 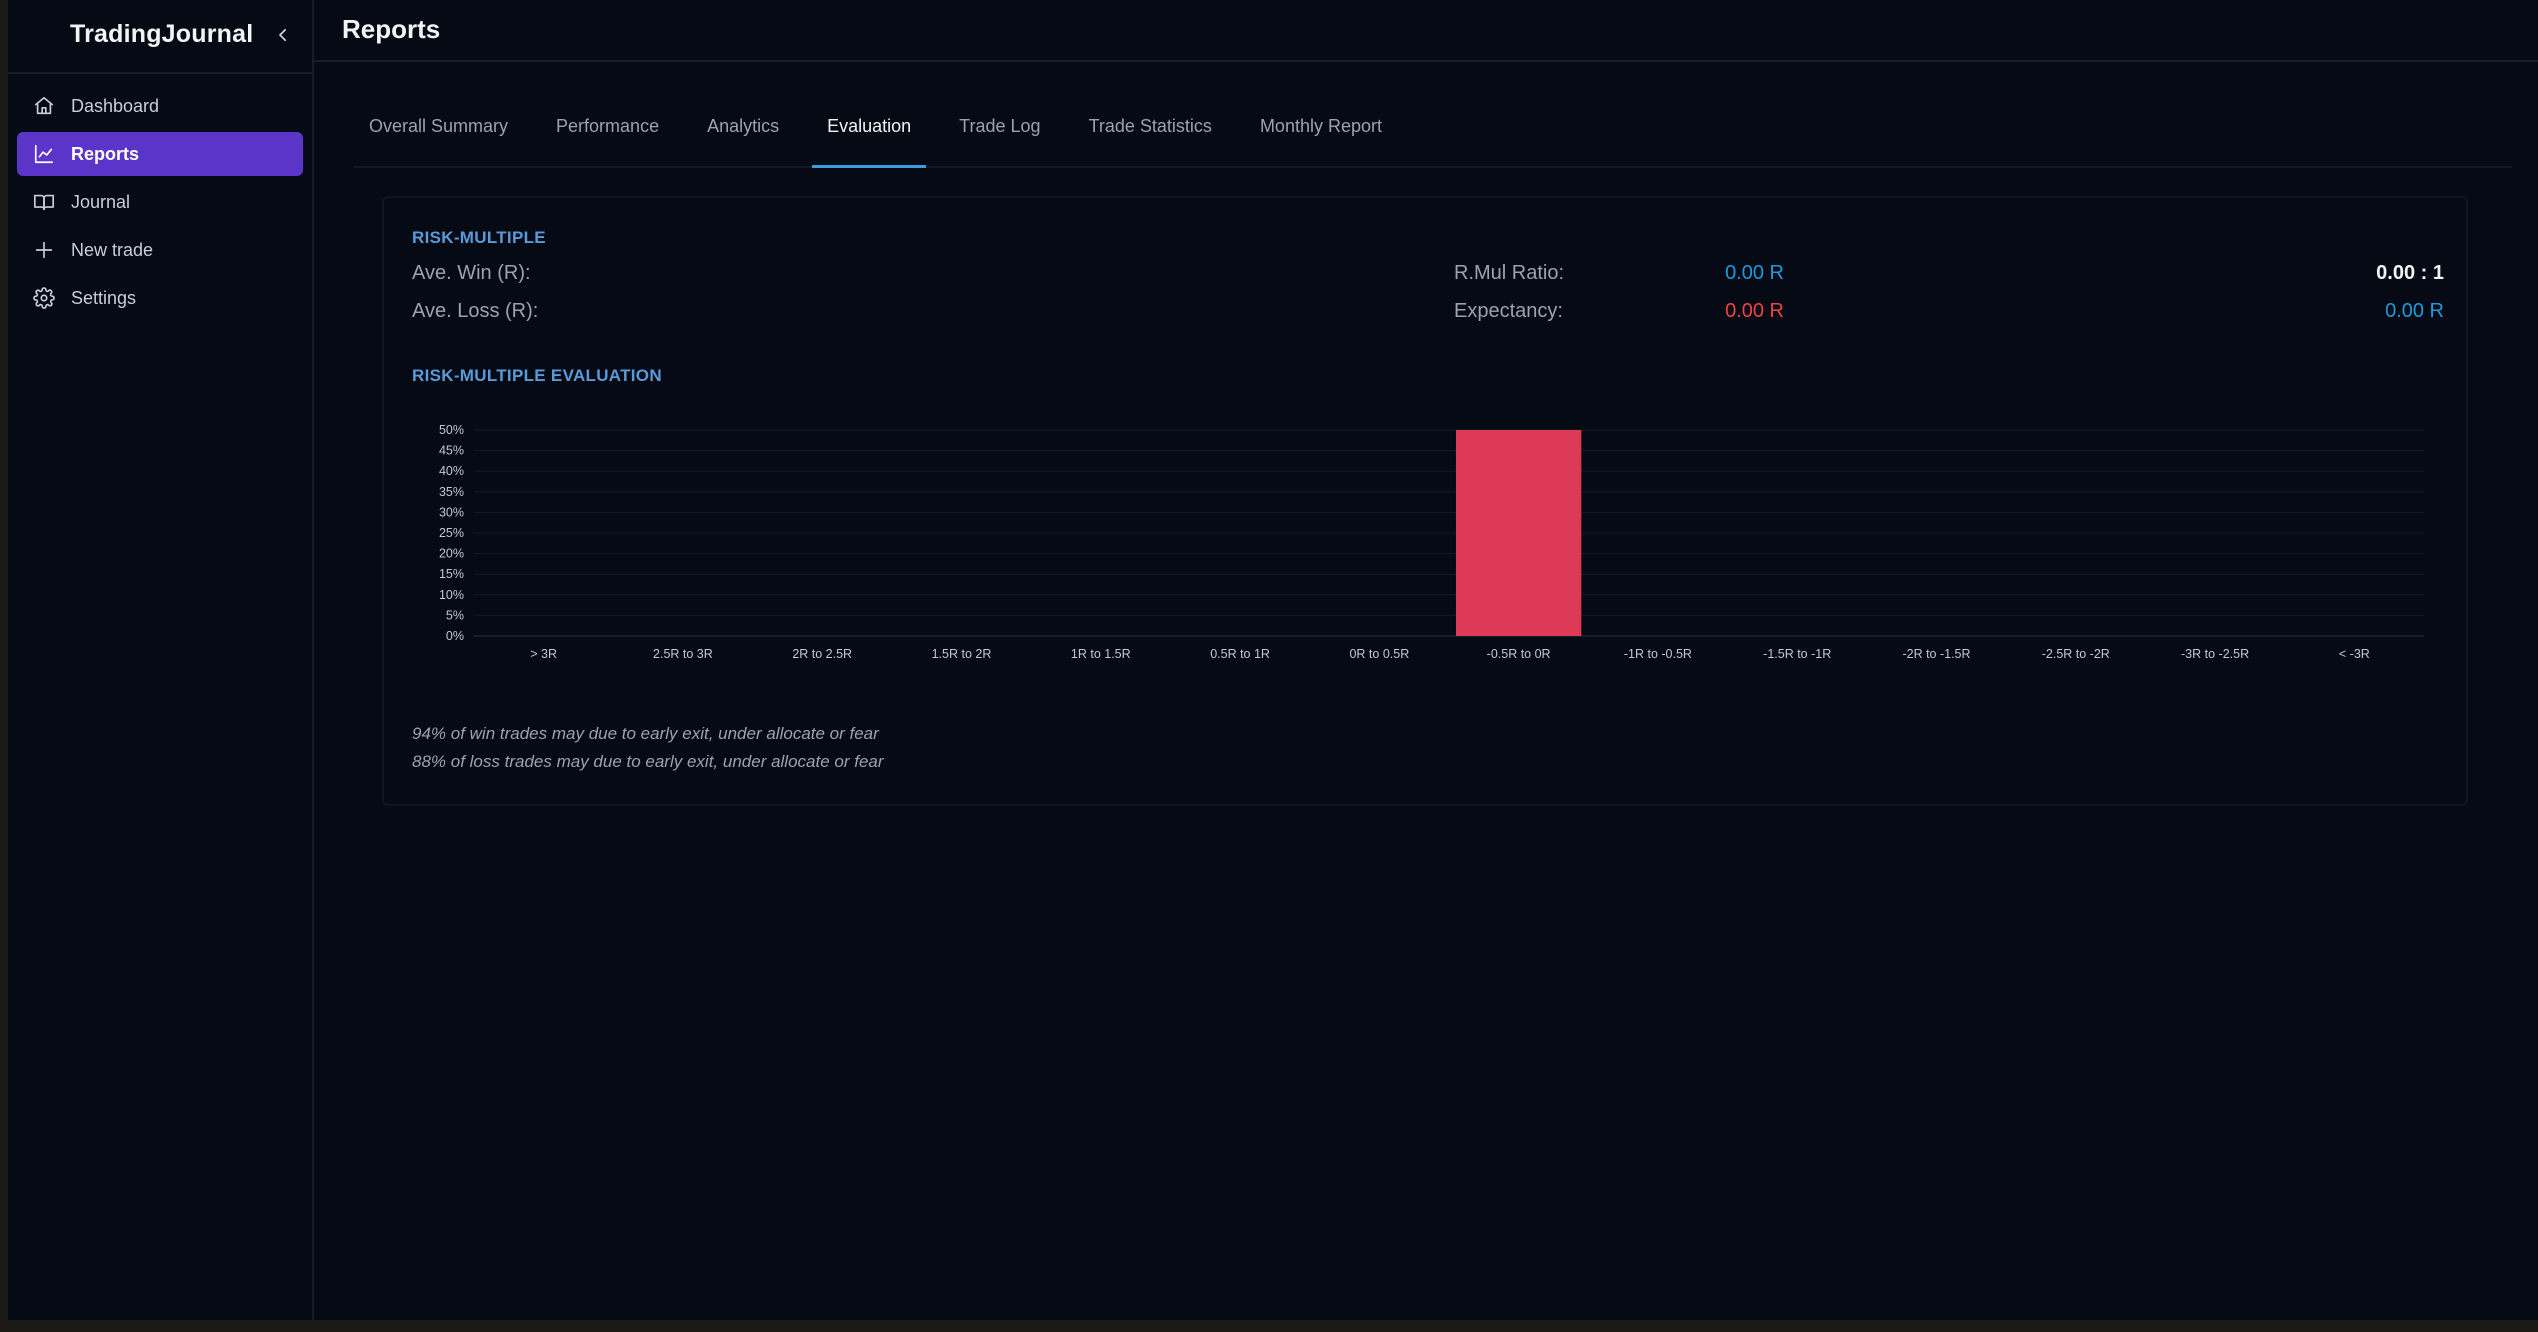 What do you see at coordinates (1321, 139) in the screenshot?
I see `tab-monthly-report: Monthly Report` at bounding box center [1321, 139].